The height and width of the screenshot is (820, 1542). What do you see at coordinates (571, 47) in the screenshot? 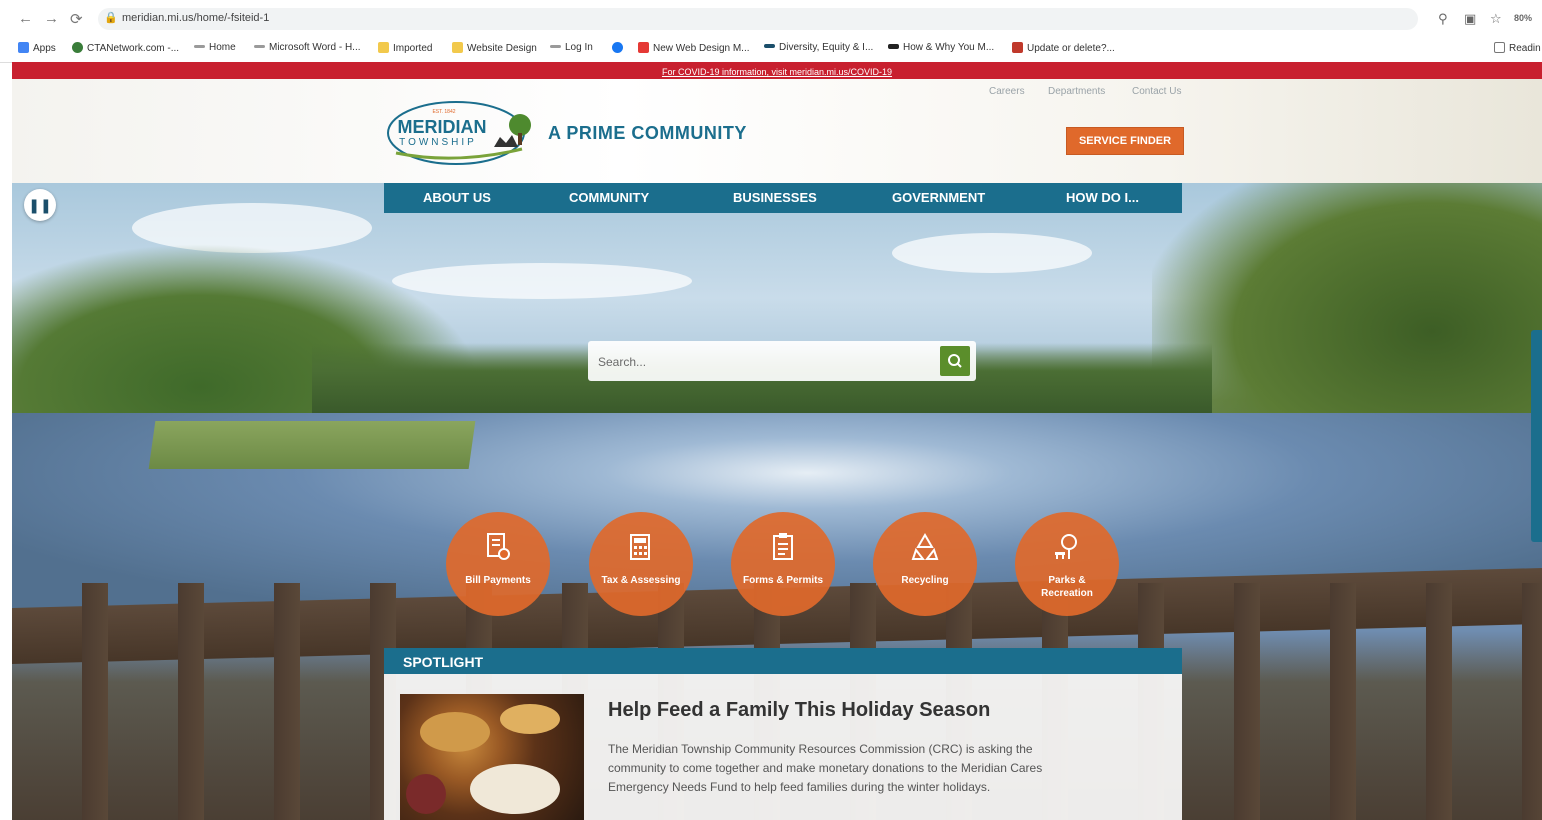
I see `bookmark-item: Log In` at bounding box center [571, 47].